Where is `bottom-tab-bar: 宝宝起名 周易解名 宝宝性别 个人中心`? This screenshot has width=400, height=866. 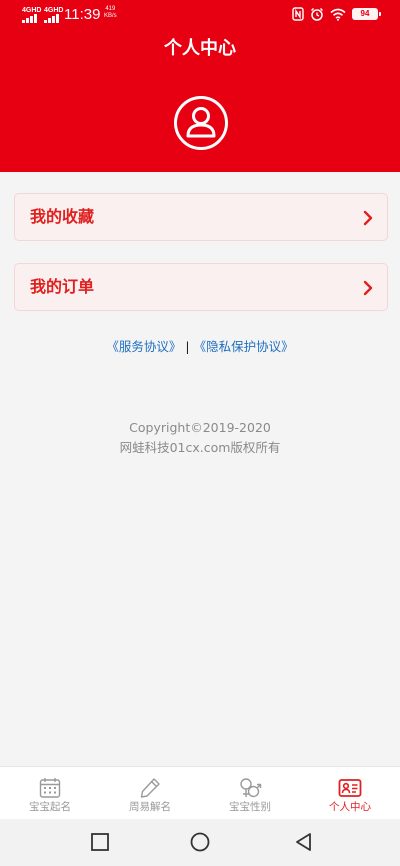 bottom-tab-bar: 宝宝起名 周易解名 宝宝性别 个人中心 is located at coordinates (200, 792).